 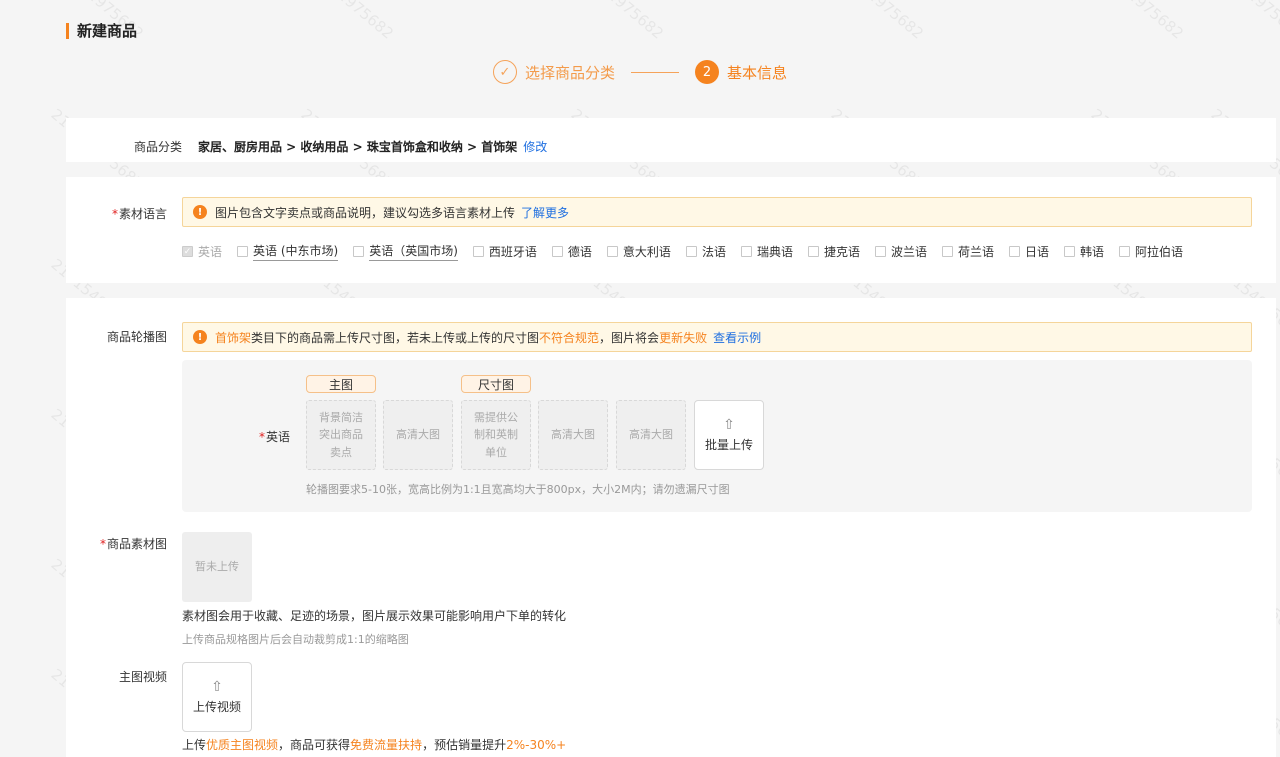 What do you see at coordinates (194, 745) in the screenshot?
I see `video-desc-text: 上传` at bounding box center [194, 745].